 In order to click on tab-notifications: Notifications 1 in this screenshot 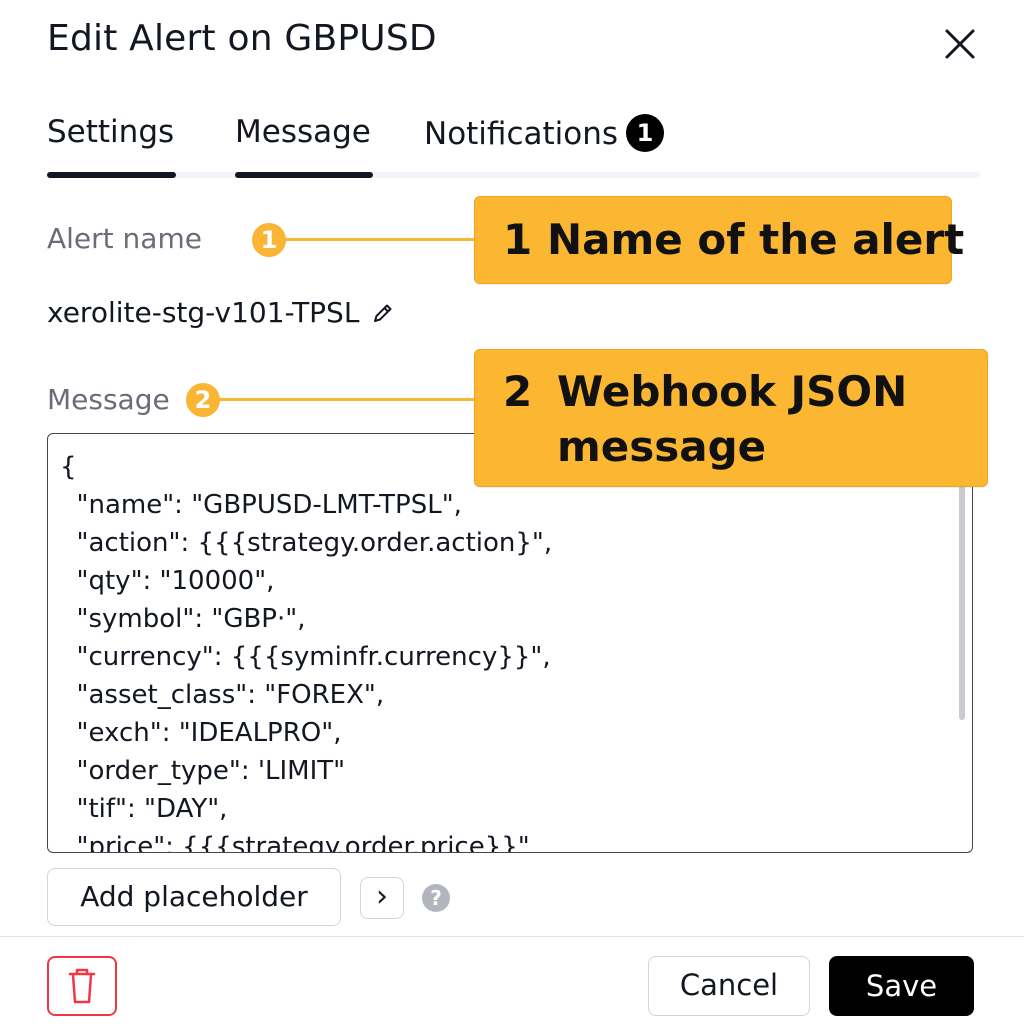, I will do `click(544, 133)`.